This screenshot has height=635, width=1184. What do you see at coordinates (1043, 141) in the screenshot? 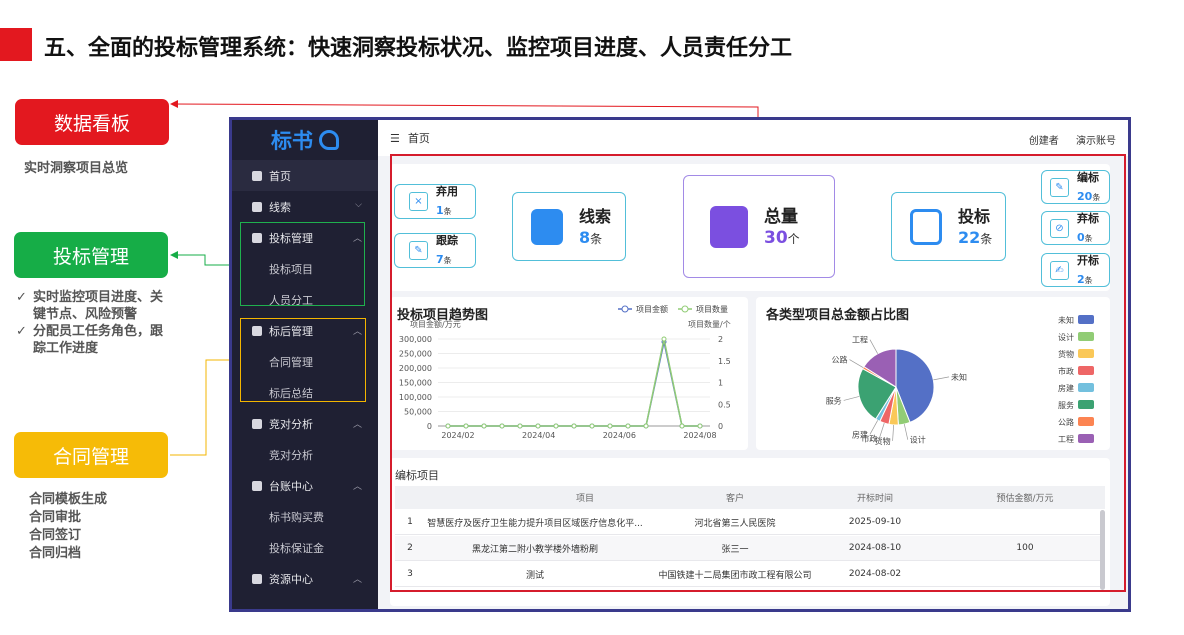
I see `creator-label: 创建者` at bounding box center [1043, 141].